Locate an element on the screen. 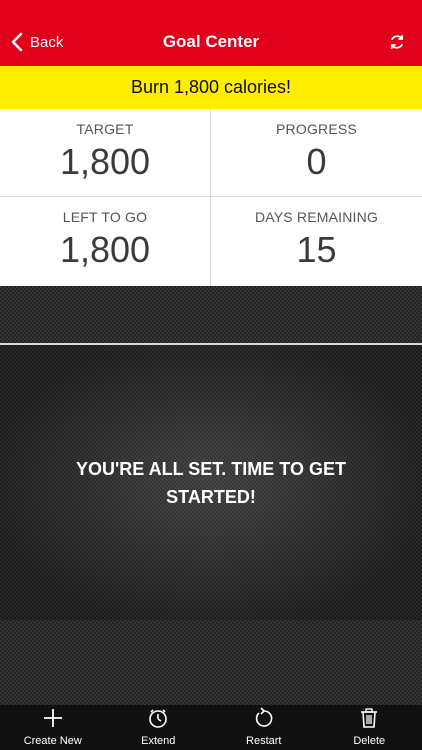 This screenshot has height=750, width=422. stat-value: 0 is located at coordinates (316, 161).